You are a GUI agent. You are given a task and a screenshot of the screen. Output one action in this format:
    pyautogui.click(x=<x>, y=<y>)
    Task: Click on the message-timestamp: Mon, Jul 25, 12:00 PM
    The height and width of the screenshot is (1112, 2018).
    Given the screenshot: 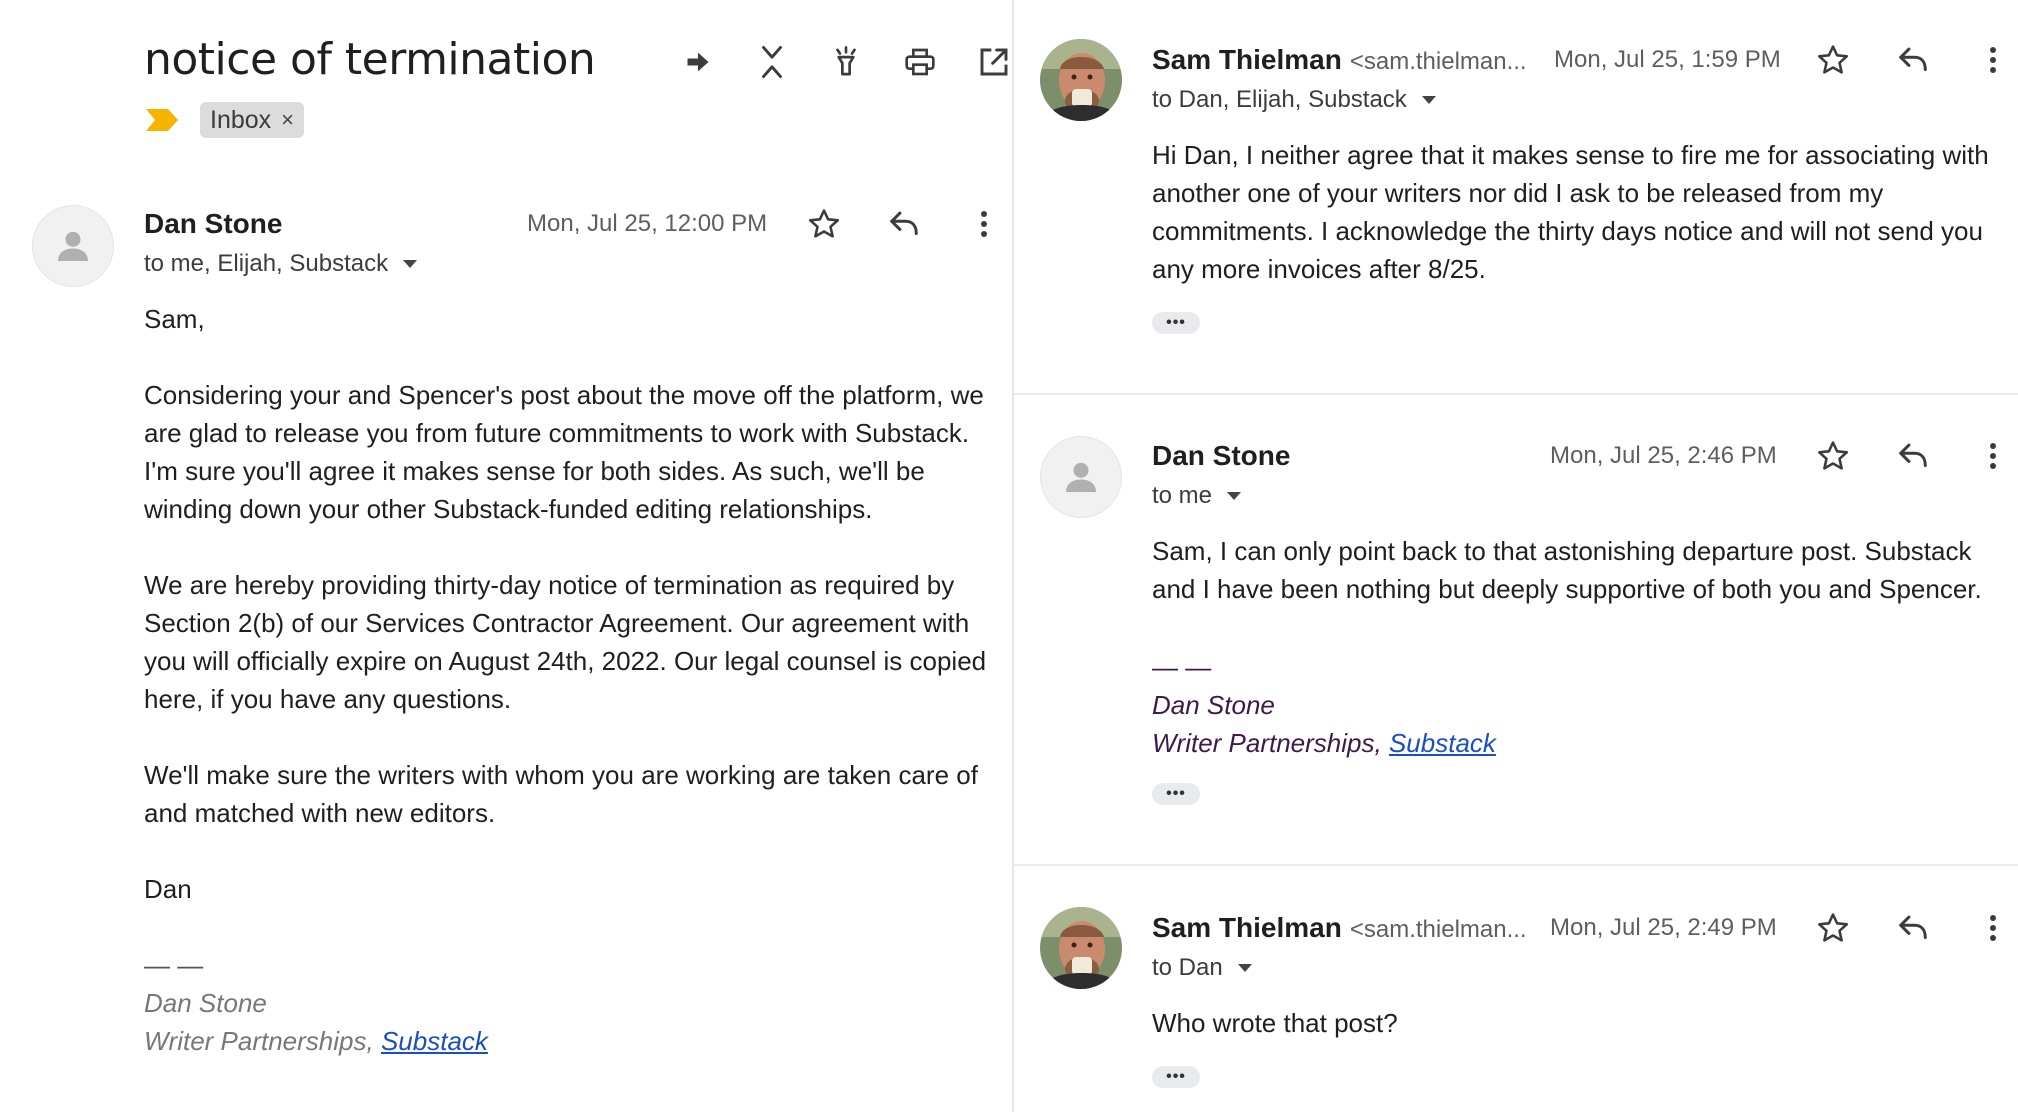 What is the action you would take?
    pyautogui.click(x=647, y=224)
    